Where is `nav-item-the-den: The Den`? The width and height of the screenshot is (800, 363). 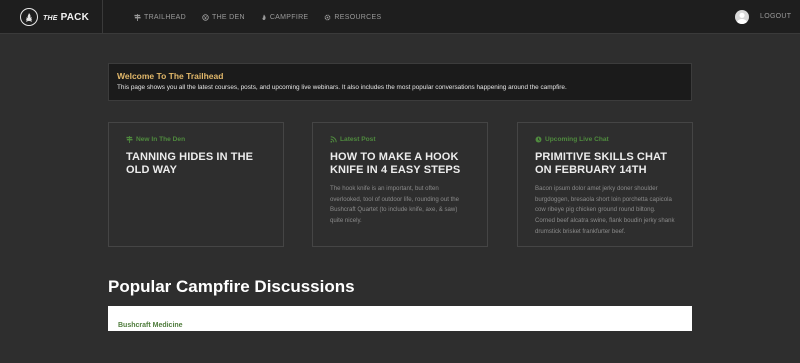
nav-item-the-den: The Den is located at coordinates (223, 17).